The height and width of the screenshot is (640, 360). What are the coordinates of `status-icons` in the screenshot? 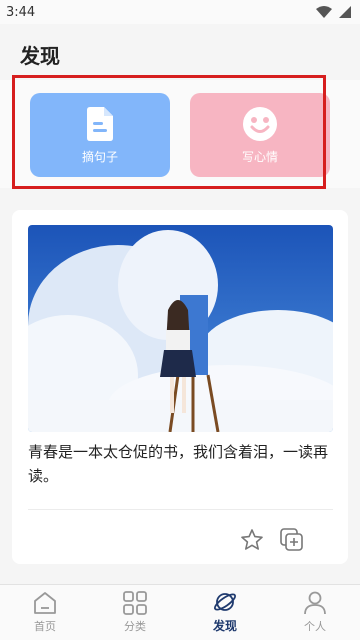 It's located at (334, 12).